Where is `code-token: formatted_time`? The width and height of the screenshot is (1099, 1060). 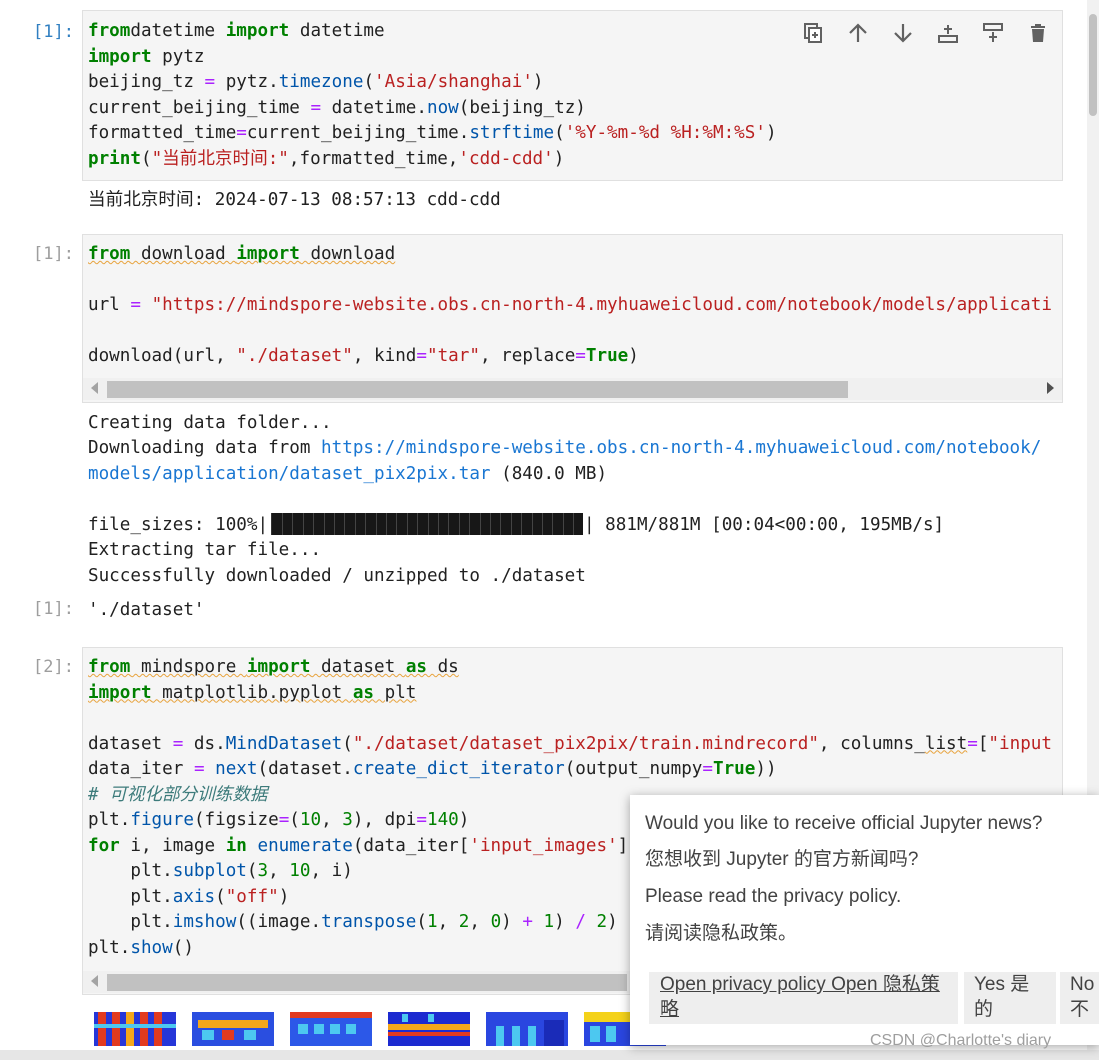
code-token: formatted_time is located at coordinates (162, 133).